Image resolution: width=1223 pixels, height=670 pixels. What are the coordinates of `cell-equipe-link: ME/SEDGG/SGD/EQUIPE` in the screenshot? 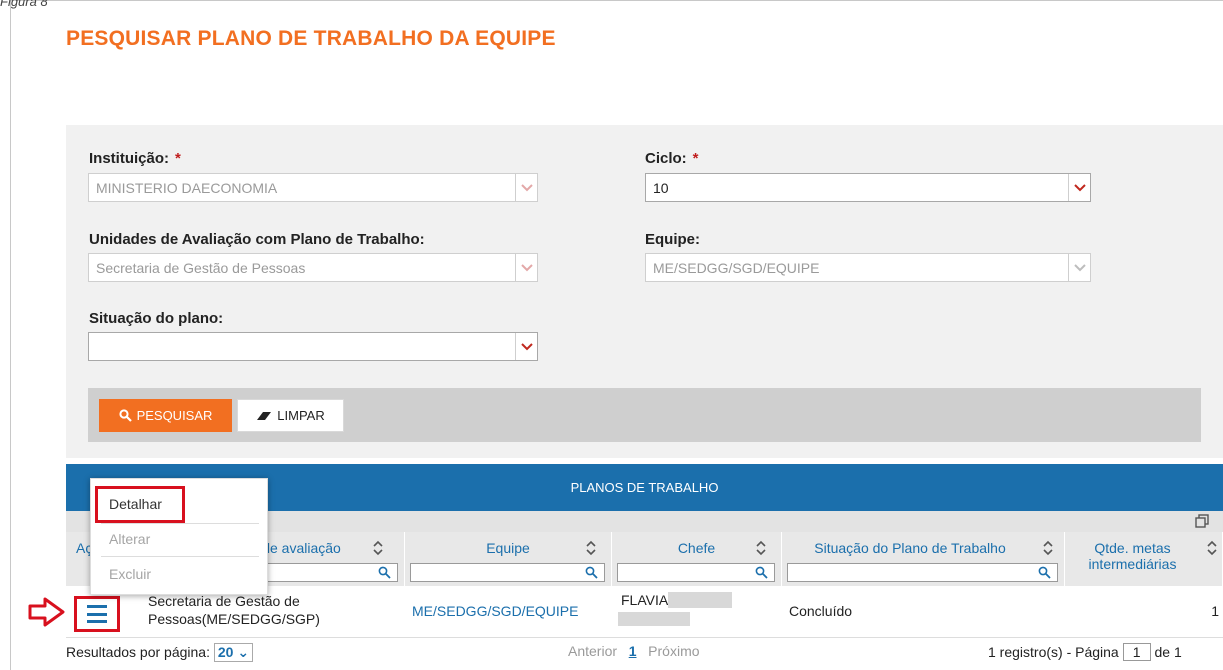 It's located at (495, 611).